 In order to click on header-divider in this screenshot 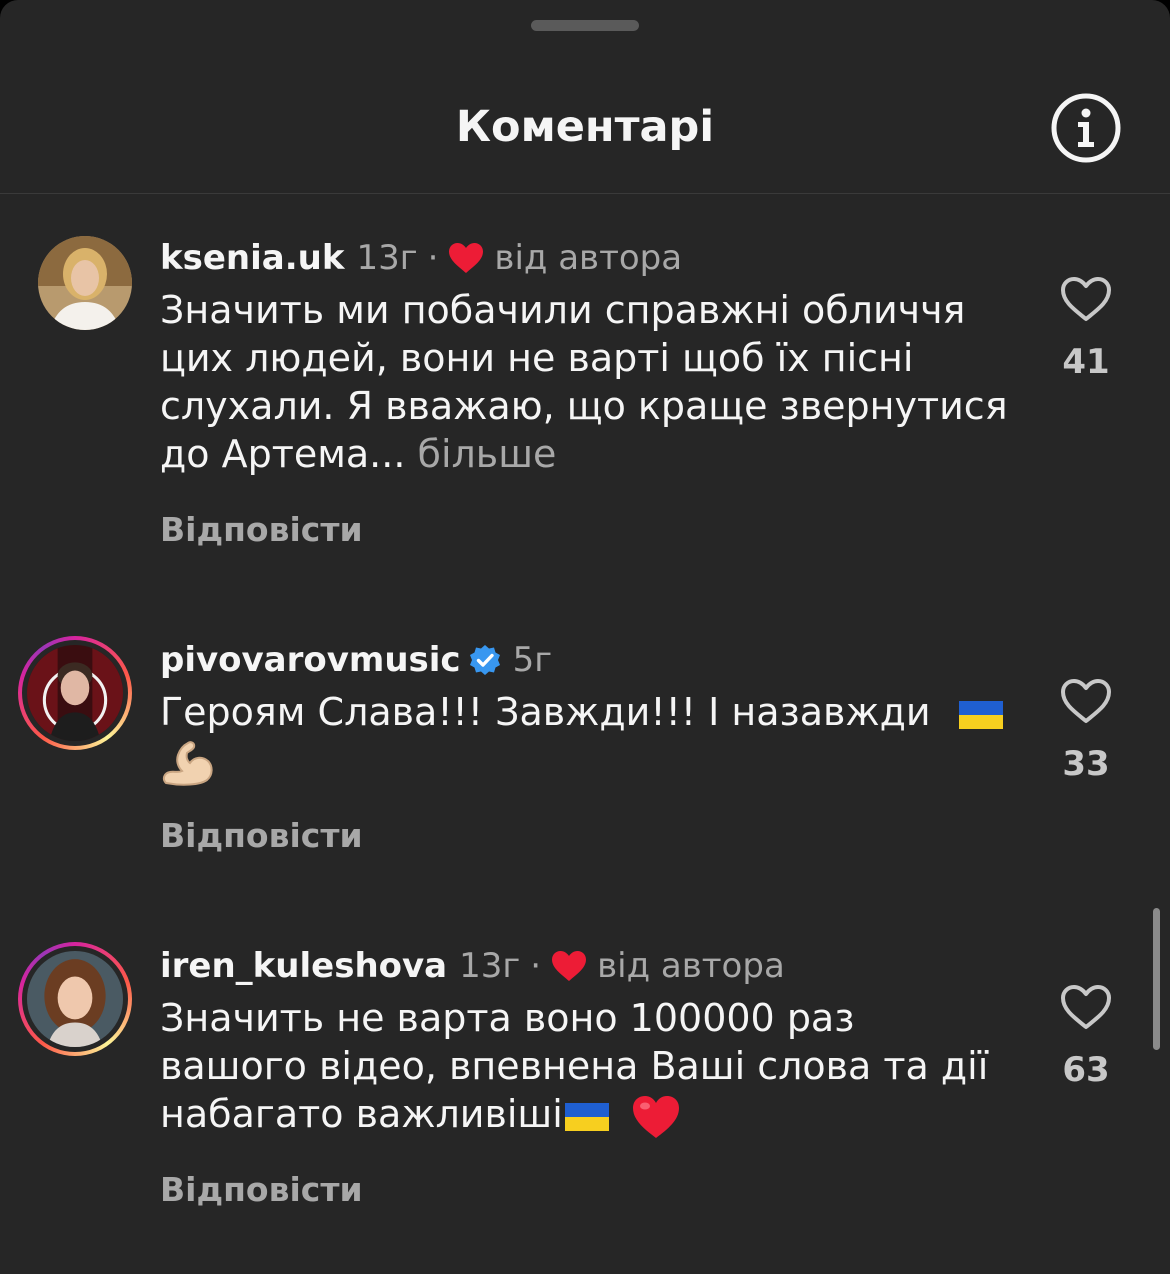, I will do `click(585, 193)`.